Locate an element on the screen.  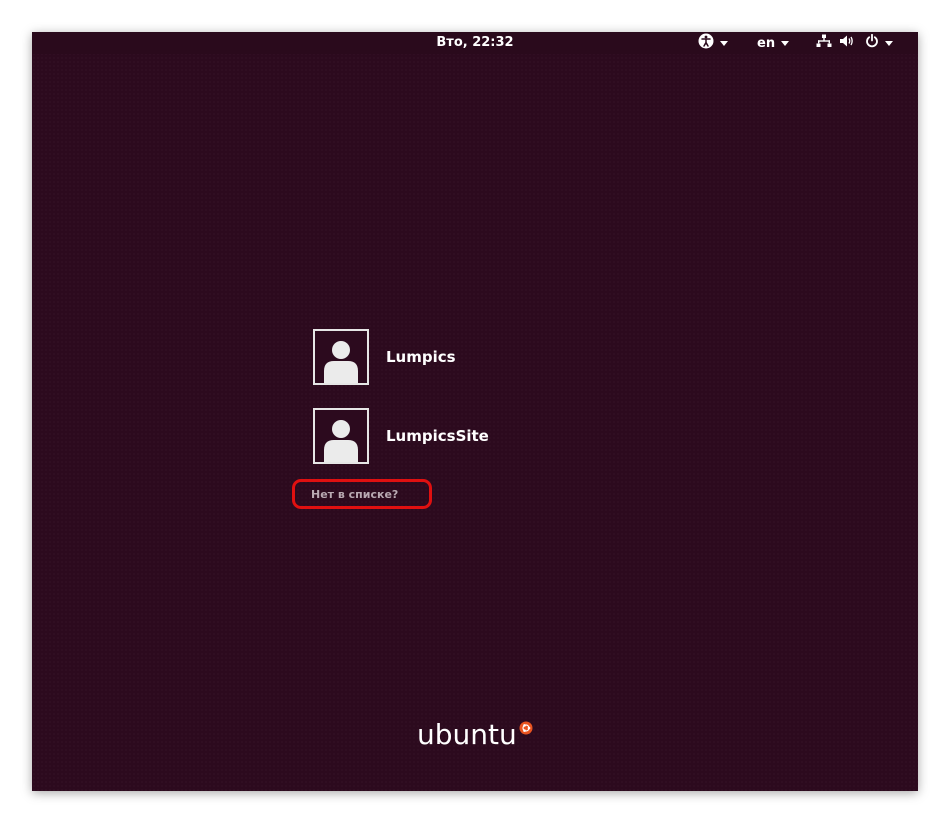
user-entry-lumpics: Lumpics is located at coordinates (384, 357).